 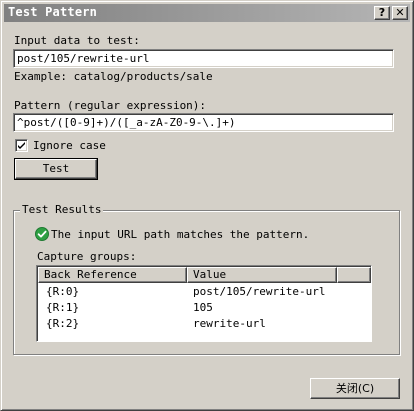 I want to click on column-value: Value, so click(x=262, y=275).